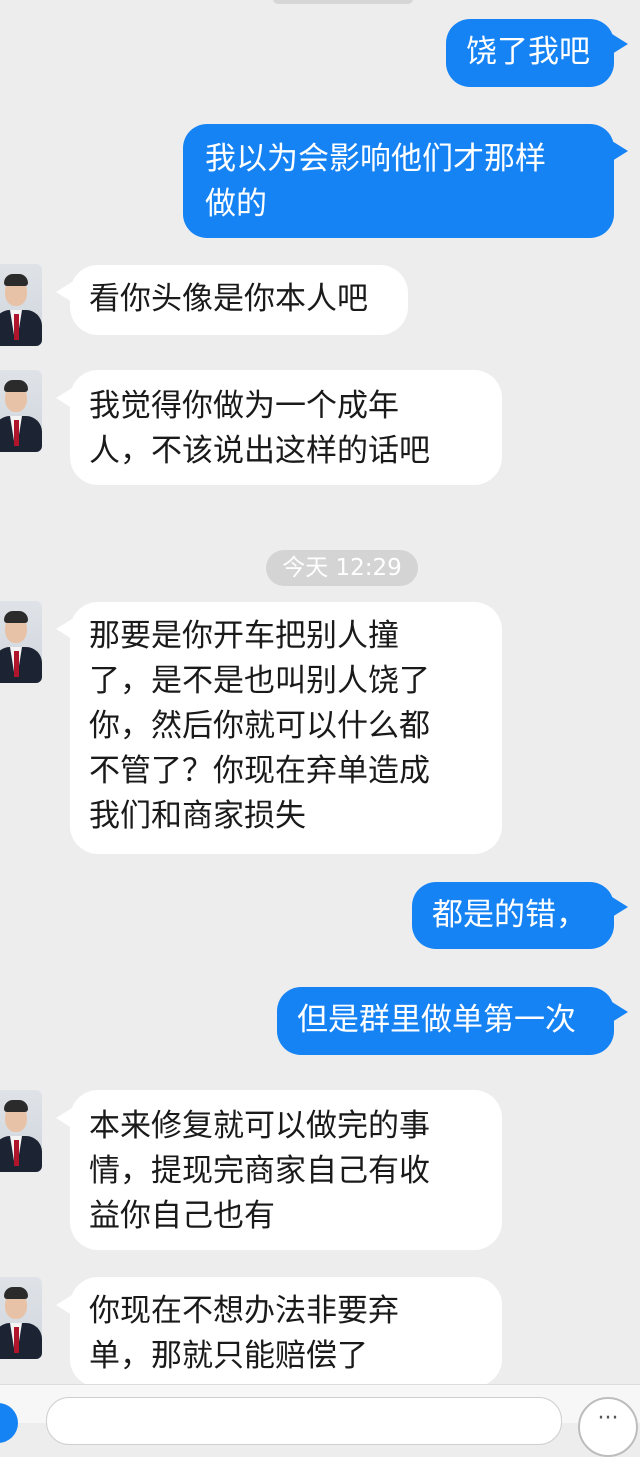  What do you see at coordinates (342, 568) in the screenshot?
I see `timestamp-pill: 今天 12:29` at bounding box center [342, 568].